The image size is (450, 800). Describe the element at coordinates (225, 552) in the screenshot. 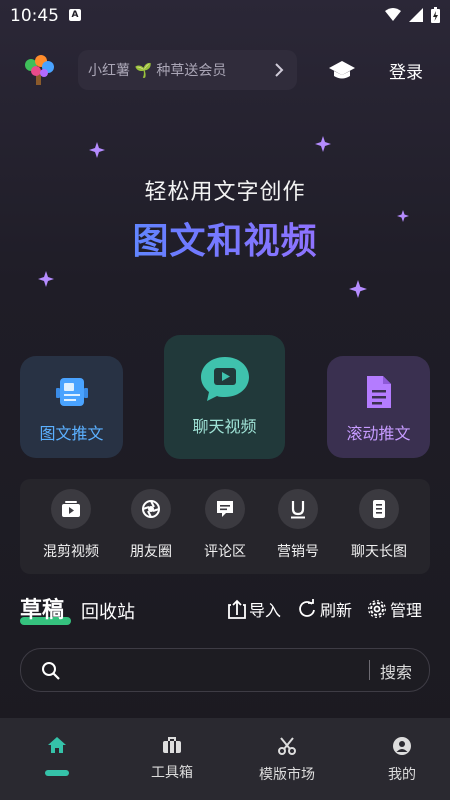

I see `tool-label: 评论区` at that location.